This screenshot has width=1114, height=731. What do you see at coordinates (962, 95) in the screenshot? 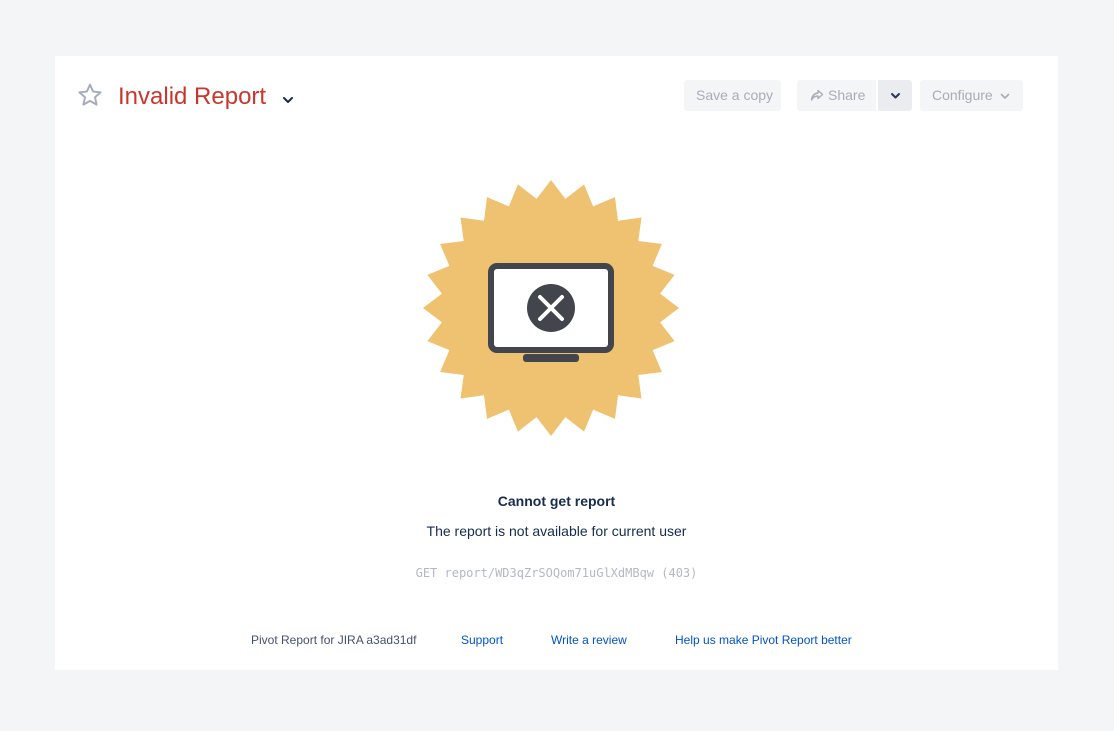
I see `configure-label: Configure` at bounding box center [962, 95].